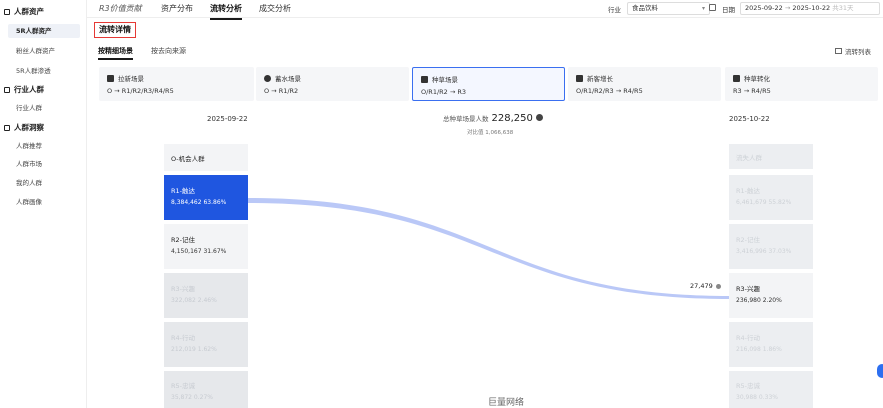  Describe the element at coordinates (771, 295) in the screenshot. I see `right-node-r3: R3-兴趣 236,980 2.20%` at that location.